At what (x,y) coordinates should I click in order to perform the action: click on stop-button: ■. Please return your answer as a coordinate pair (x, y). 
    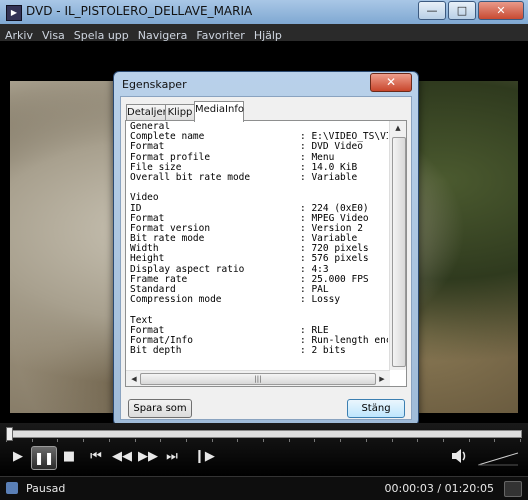
    Looking at the image, I should click on (69, 457).